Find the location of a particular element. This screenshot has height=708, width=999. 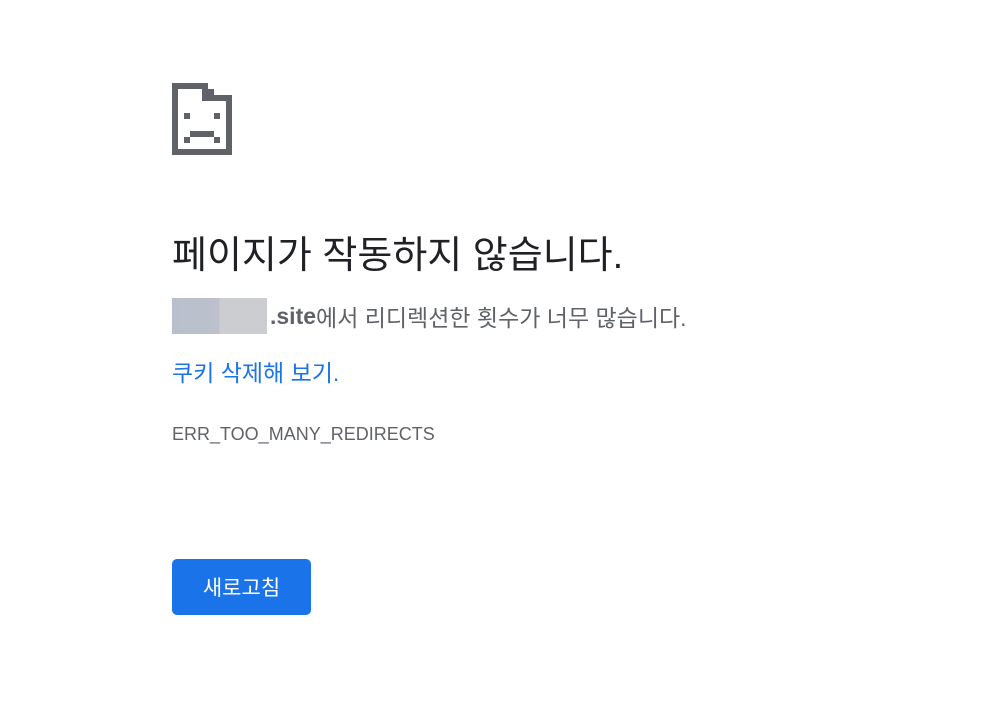

site-name: .site is located at coordinates (293, 315).